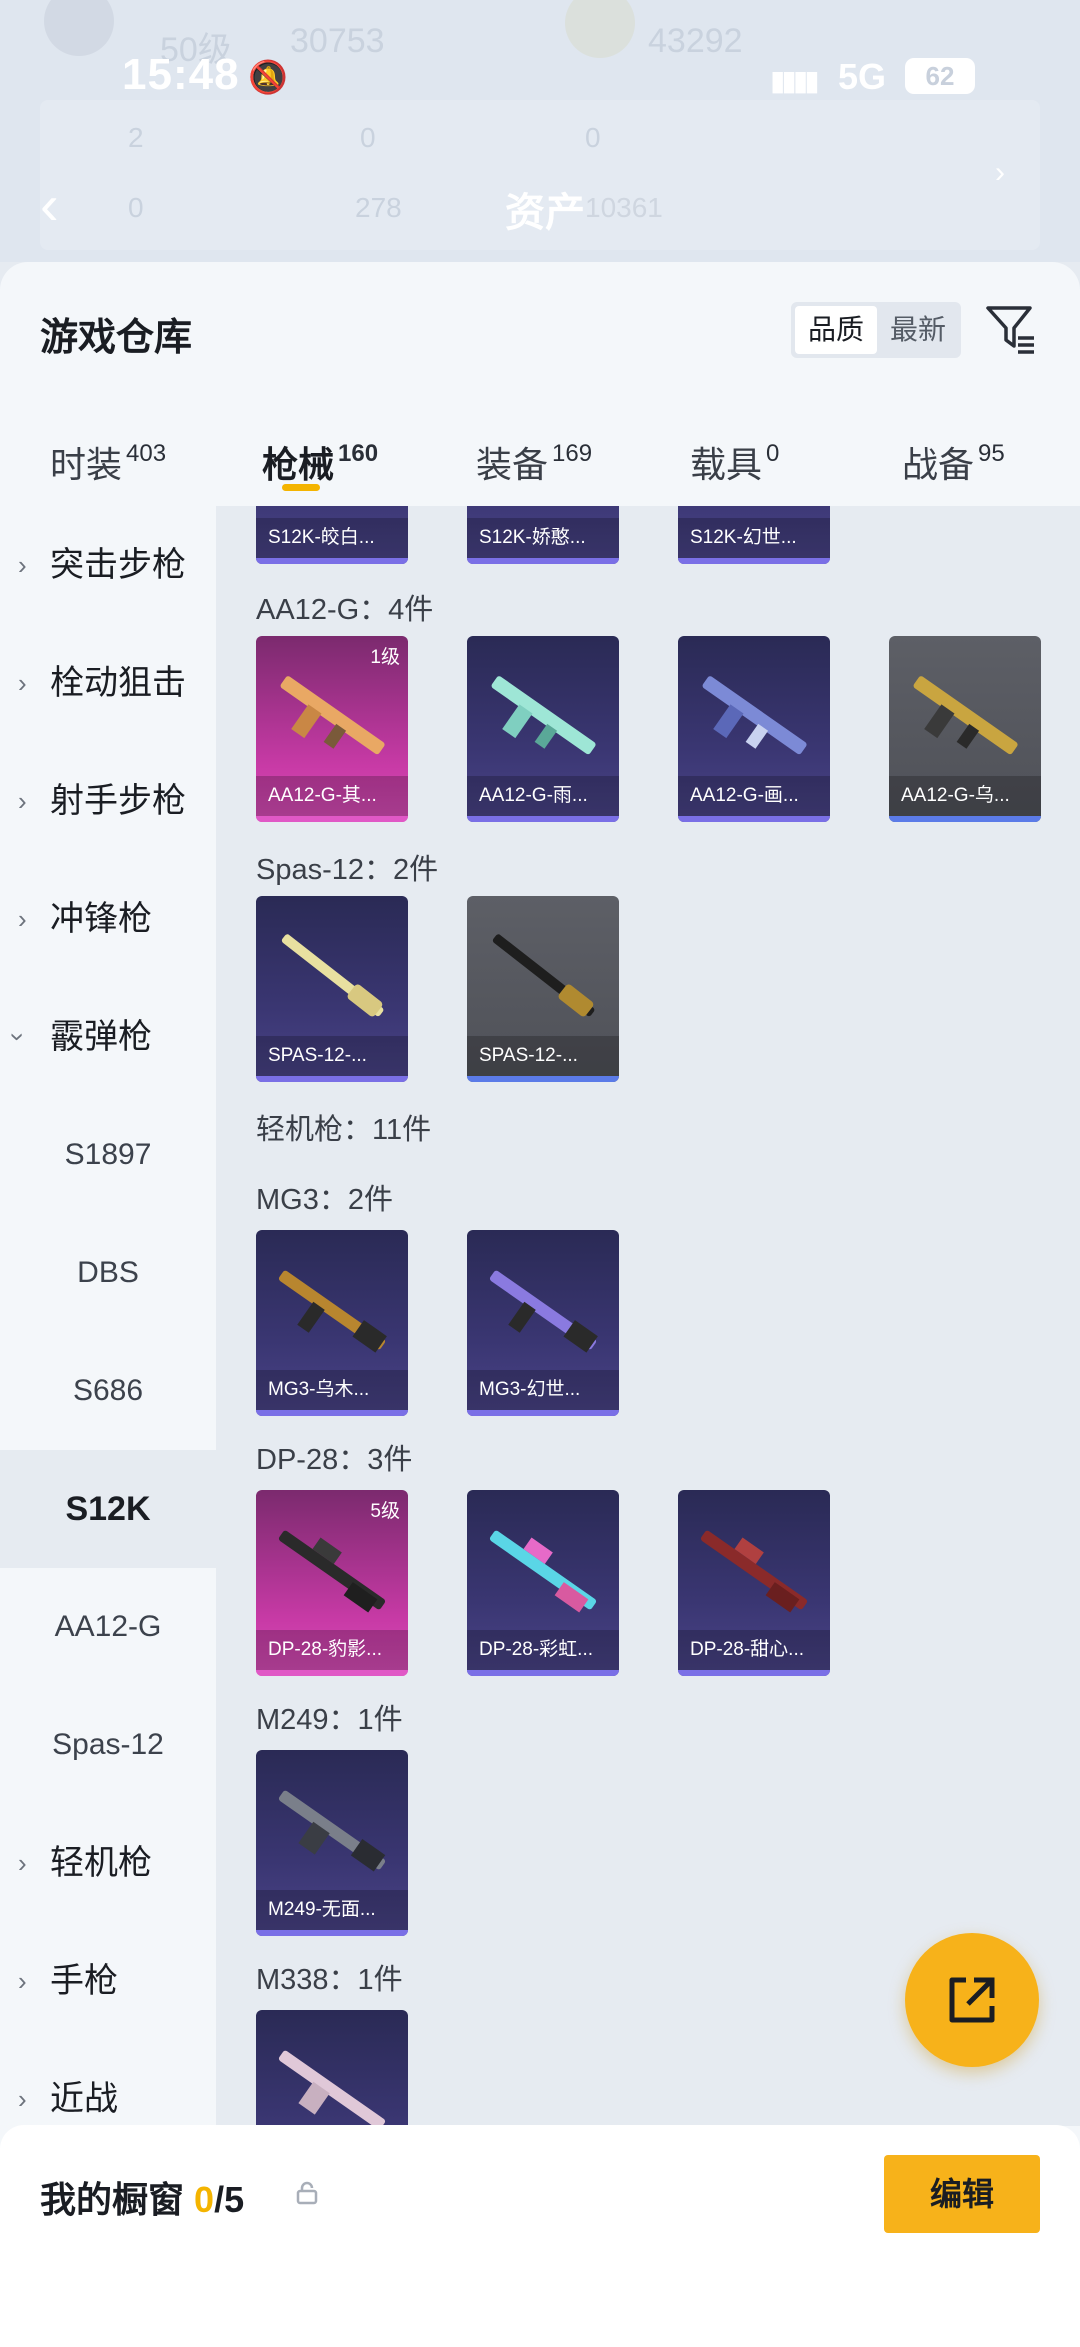 This screenshot has height=2347, width=1080. What do you see at coordinates (84, 1981) in the screenshot?
I see `sidebar-item-label: 手枪` at bounding box center [84, 1981].